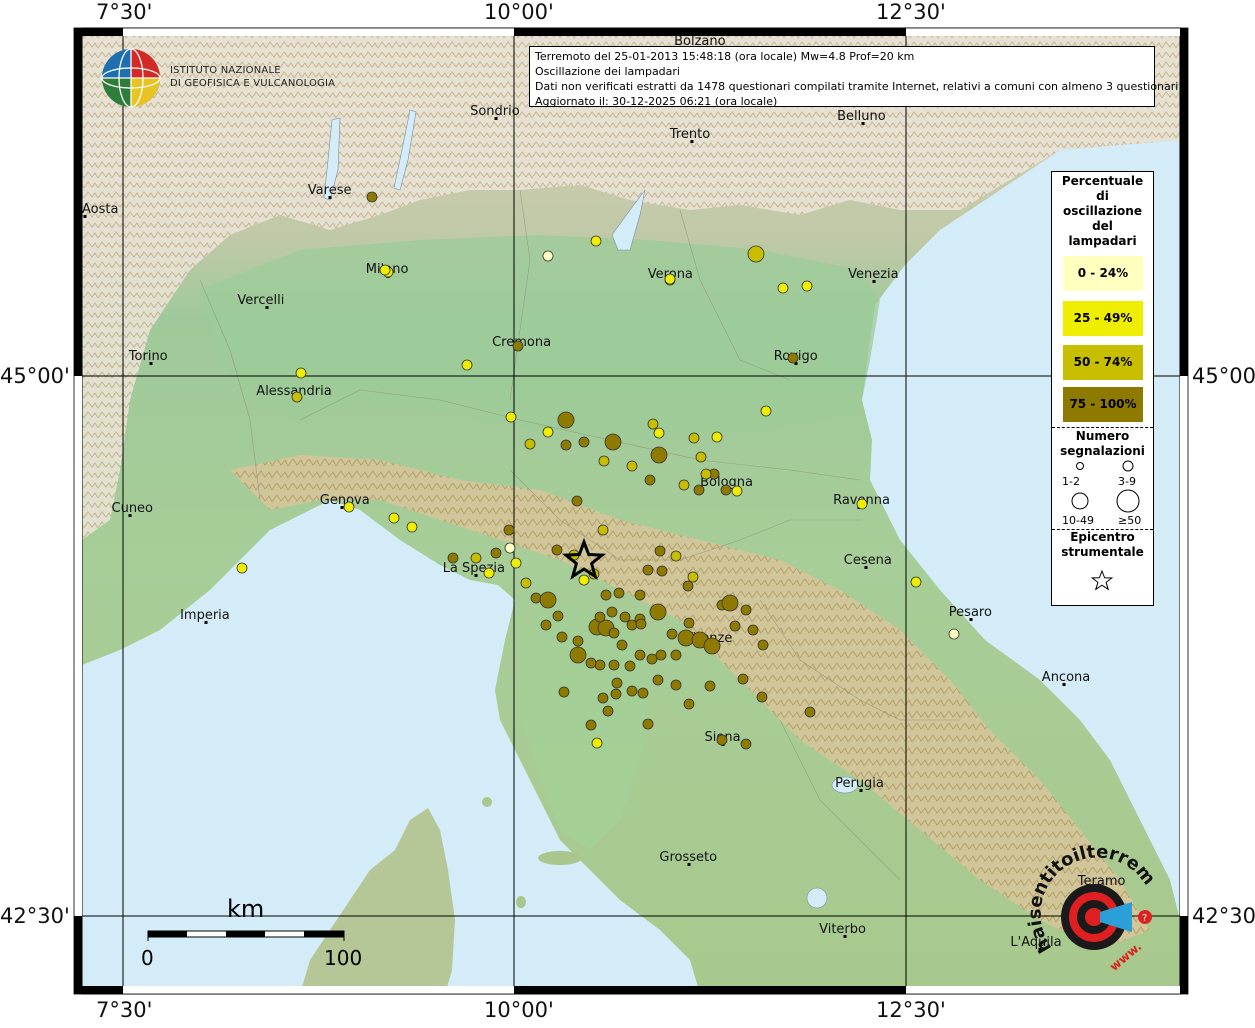 The height and width of the screenshot is (1028, 1255). Describe the element at coordinates (124, 12) in the screenshot. I see `lon-top-1: 7°30'` at that location.